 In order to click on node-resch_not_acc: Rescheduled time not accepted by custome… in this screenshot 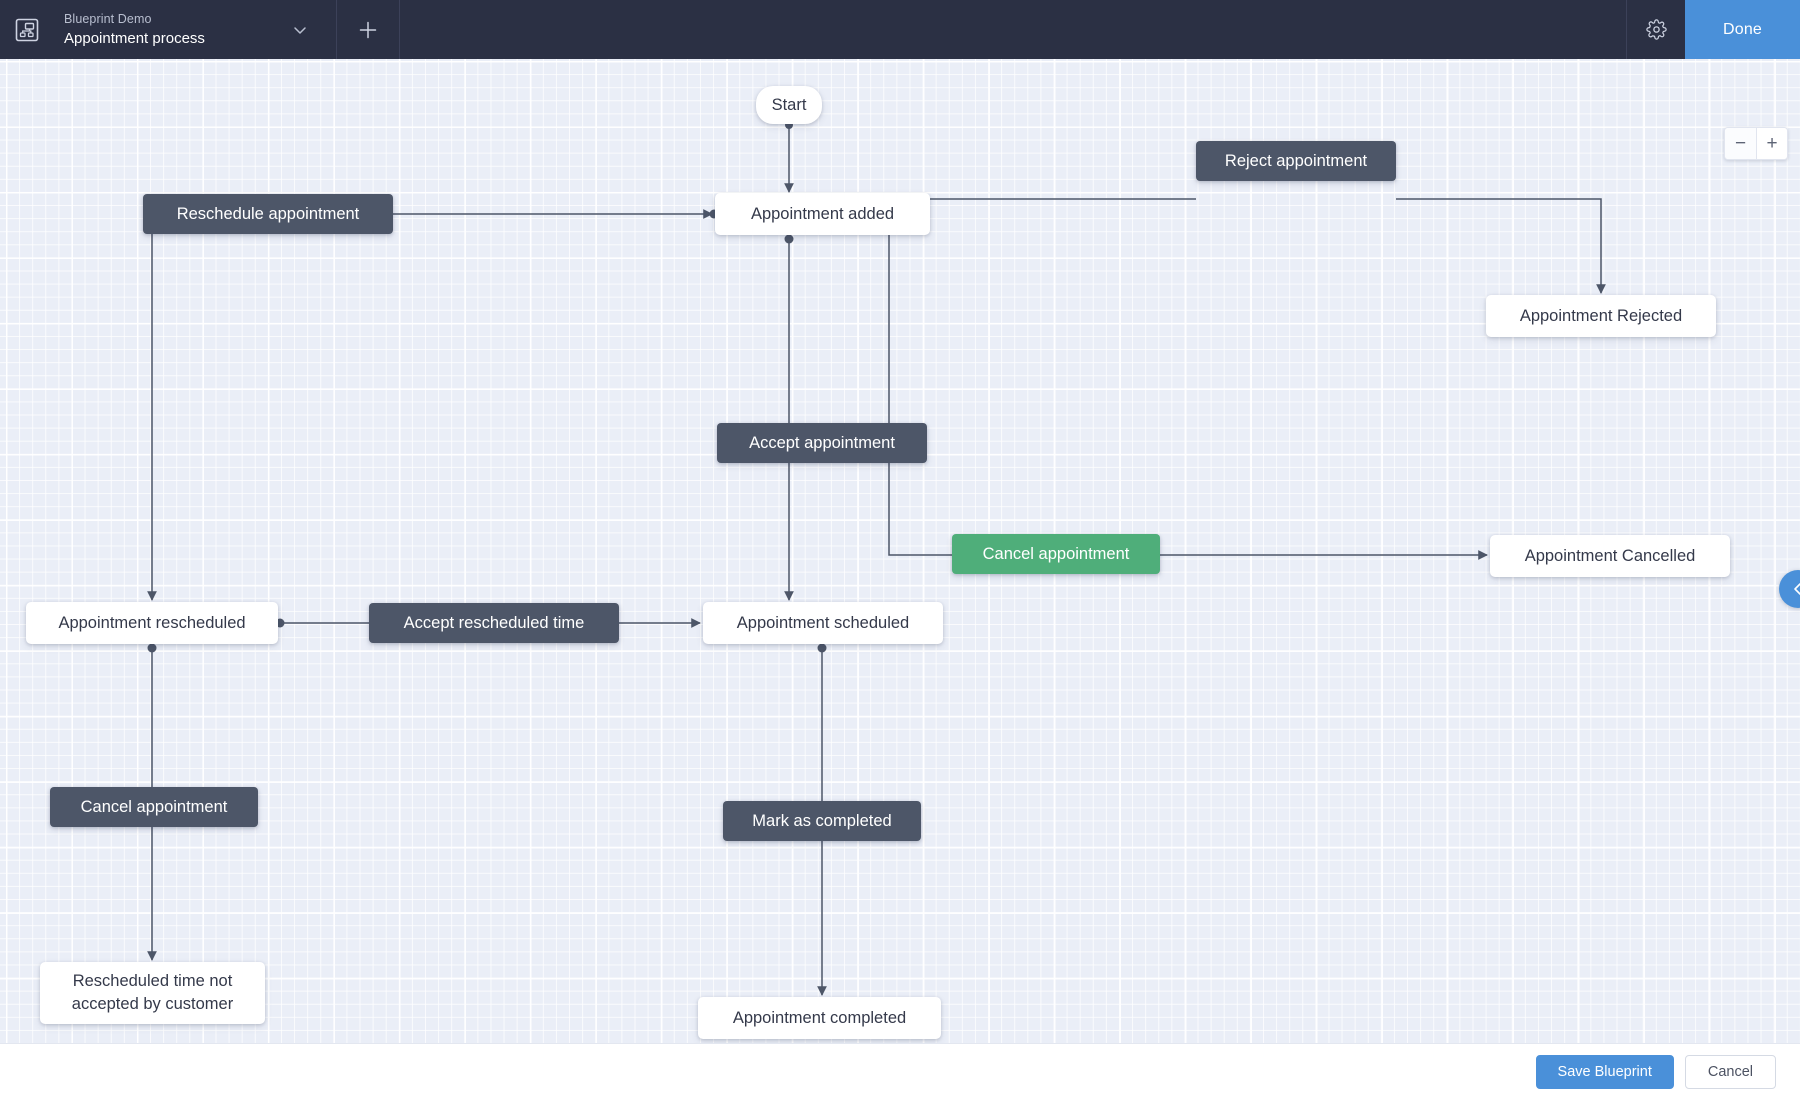, I will do `click(152, 993)`.